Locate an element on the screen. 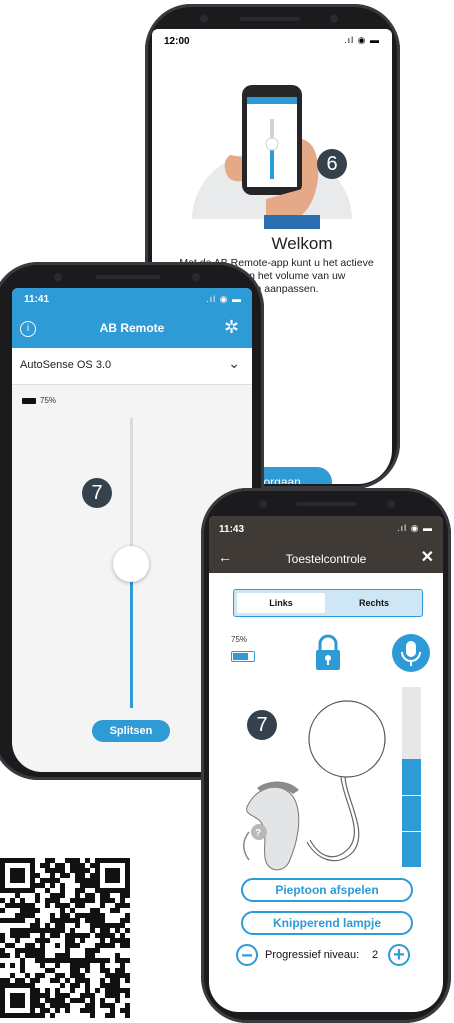 Image resolution: width=454 pixels, height=1023 pixels. speaker-grille is located at coordinates (128, 277).